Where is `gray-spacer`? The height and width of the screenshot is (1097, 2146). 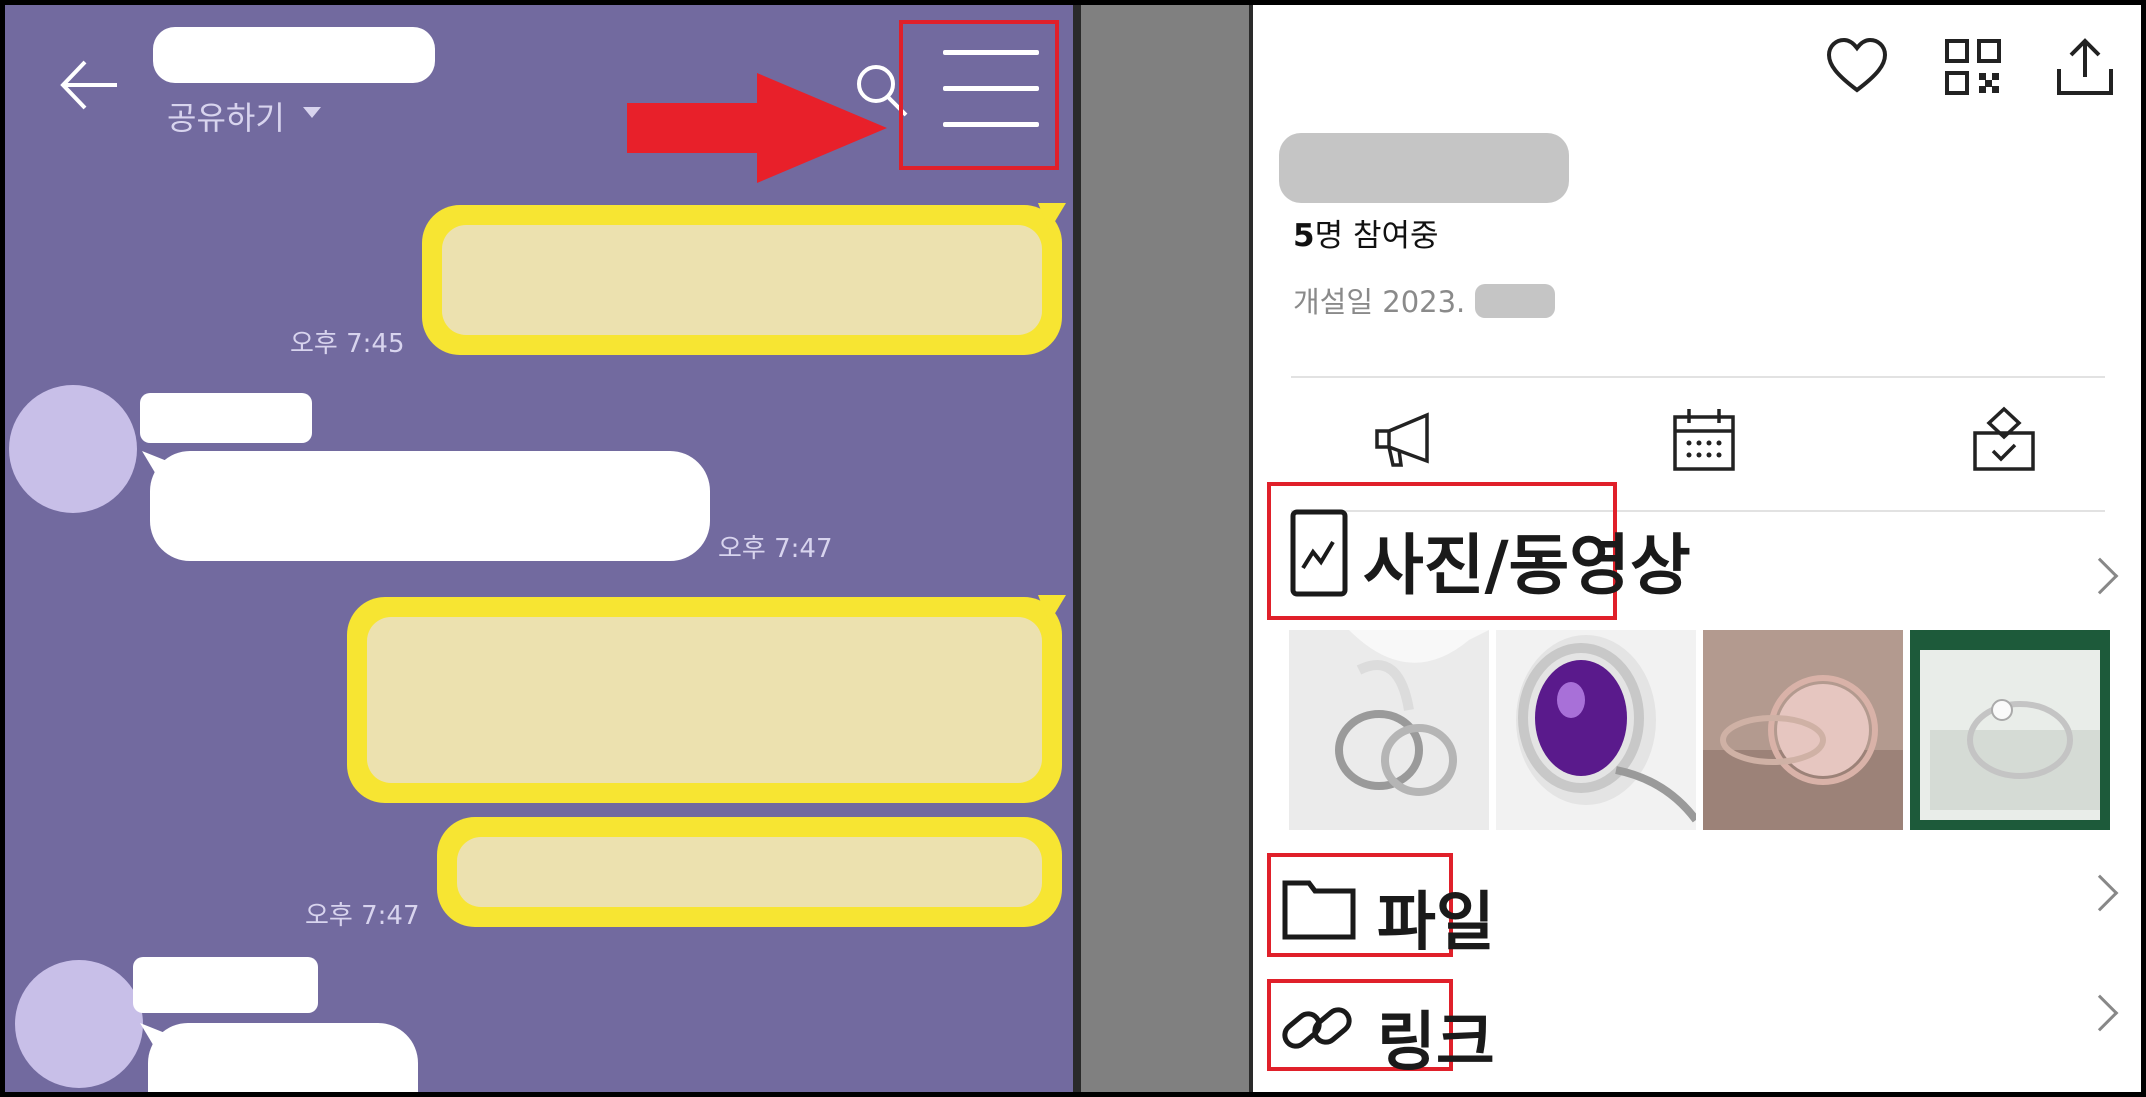 gray-spacer is located at coordinates (1165, 548).